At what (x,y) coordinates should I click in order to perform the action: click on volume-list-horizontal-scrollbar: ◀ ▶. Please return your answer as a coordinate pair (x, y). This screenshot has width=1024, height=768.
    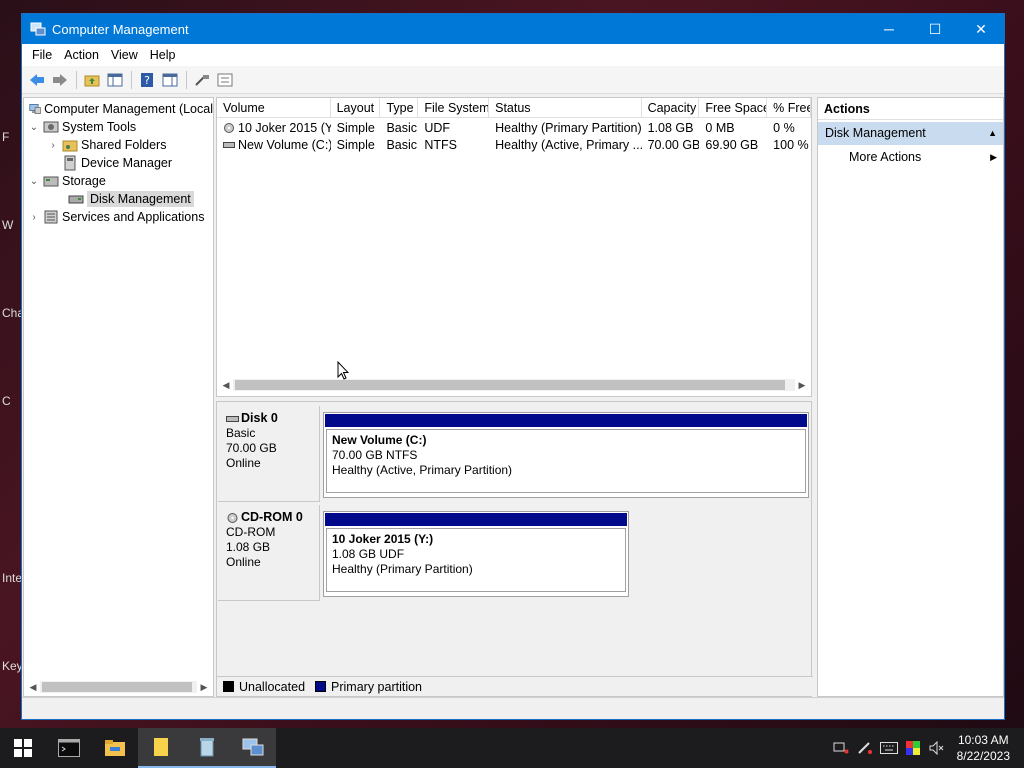
    Looking at the image, I should click on (514, 385).